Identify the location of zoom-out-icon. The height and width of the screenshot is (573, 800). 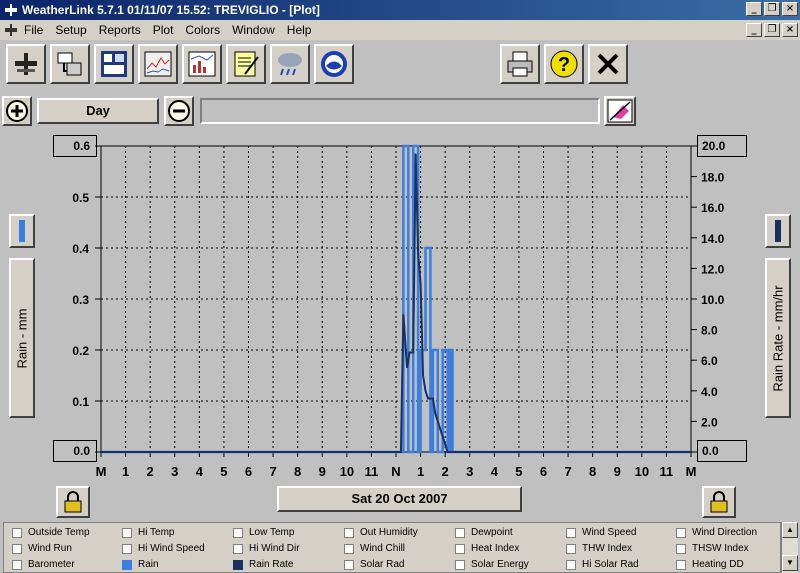
(179, 111).